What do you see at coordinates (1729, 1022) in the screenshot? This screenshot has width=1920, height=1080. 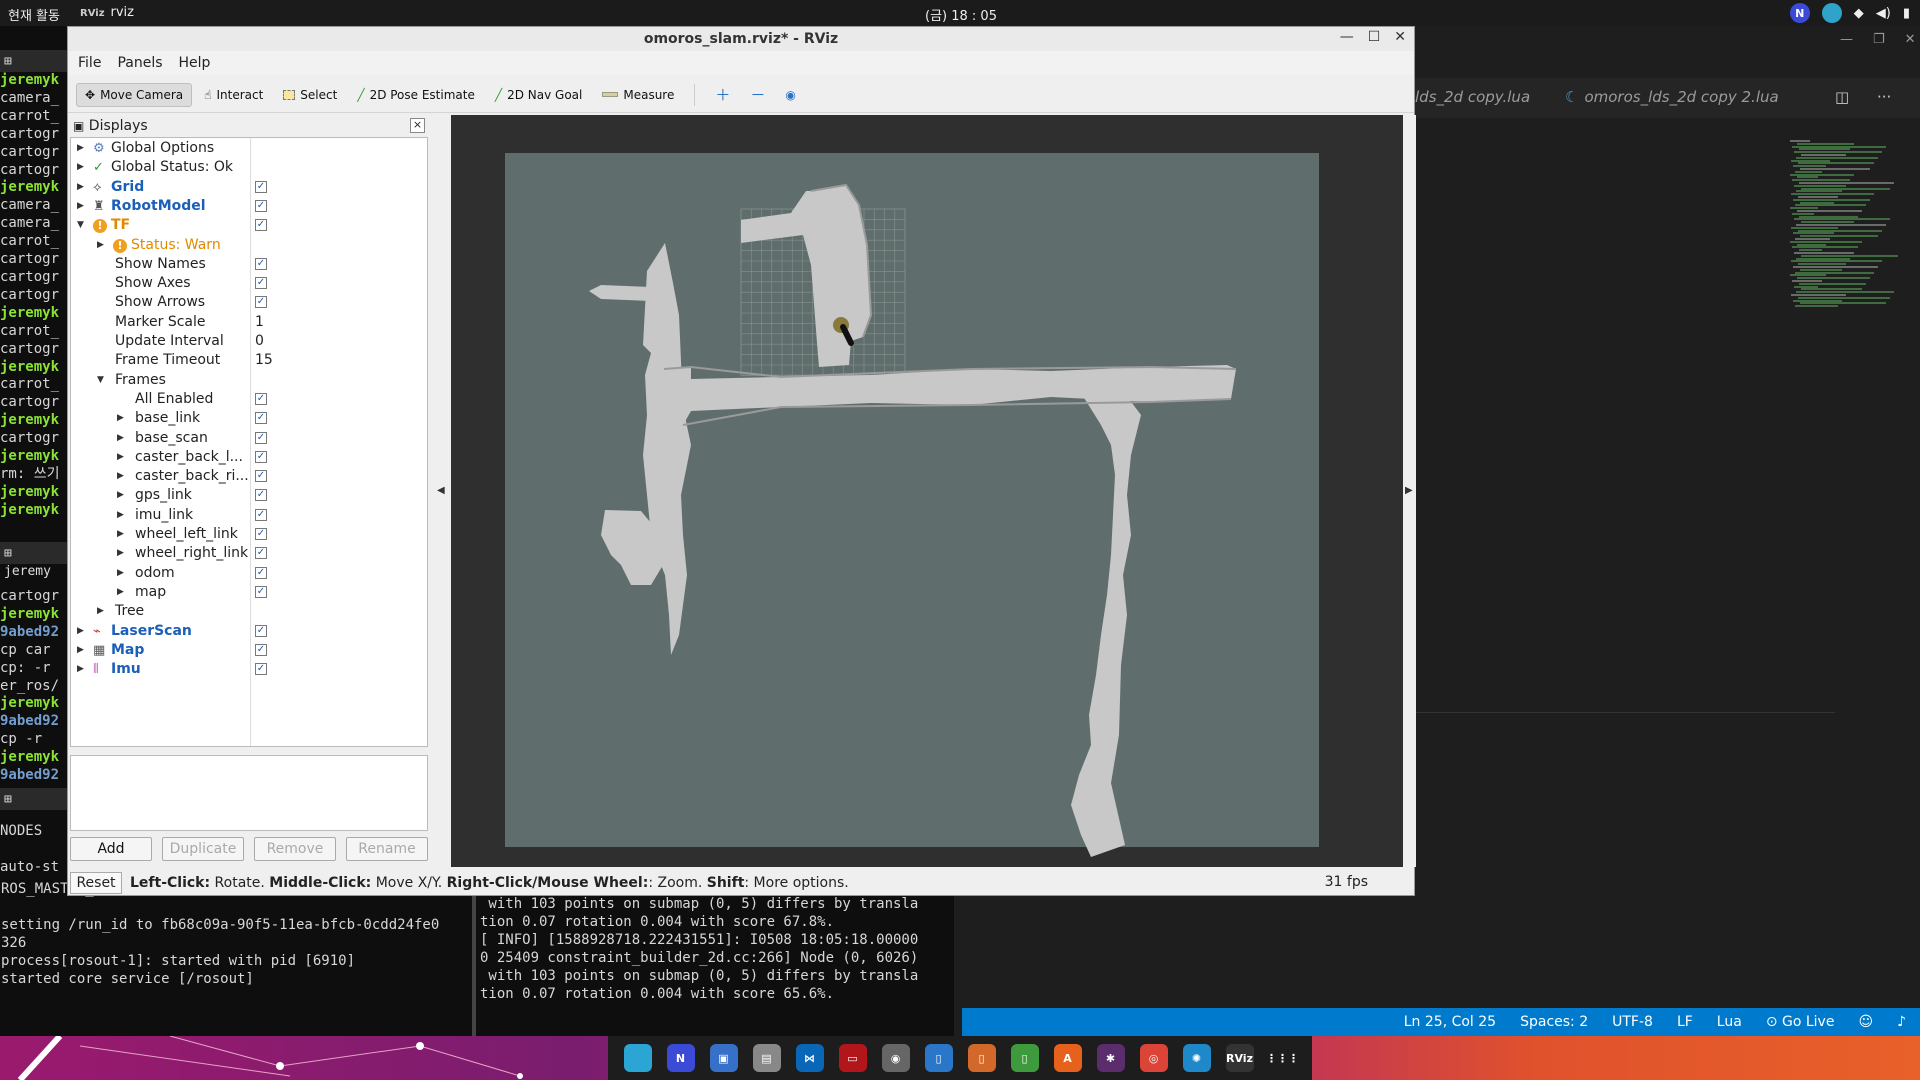 I see `language-mode: Lua` at bounding box center [1729, 1022].